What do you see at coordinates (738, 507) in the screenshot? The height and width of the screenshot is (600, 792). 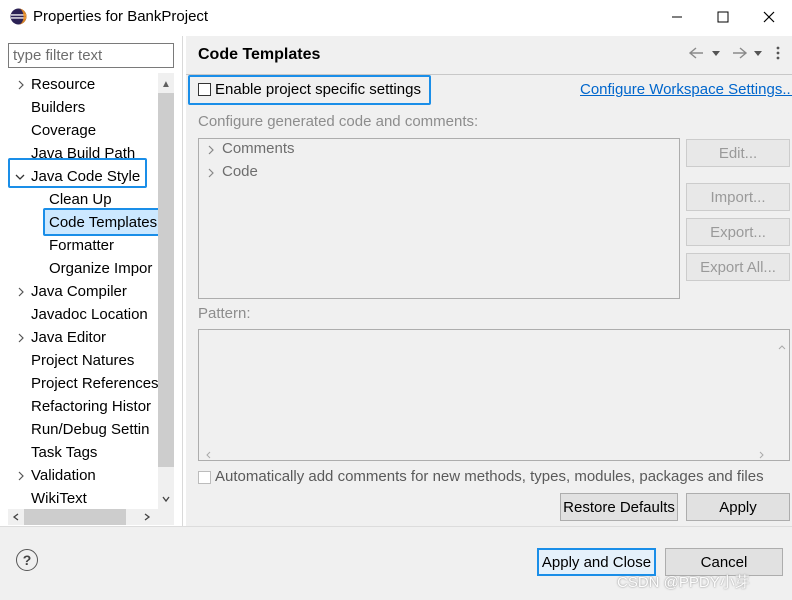 I see `apply-button: Apply` at bounding box center [738, 507].